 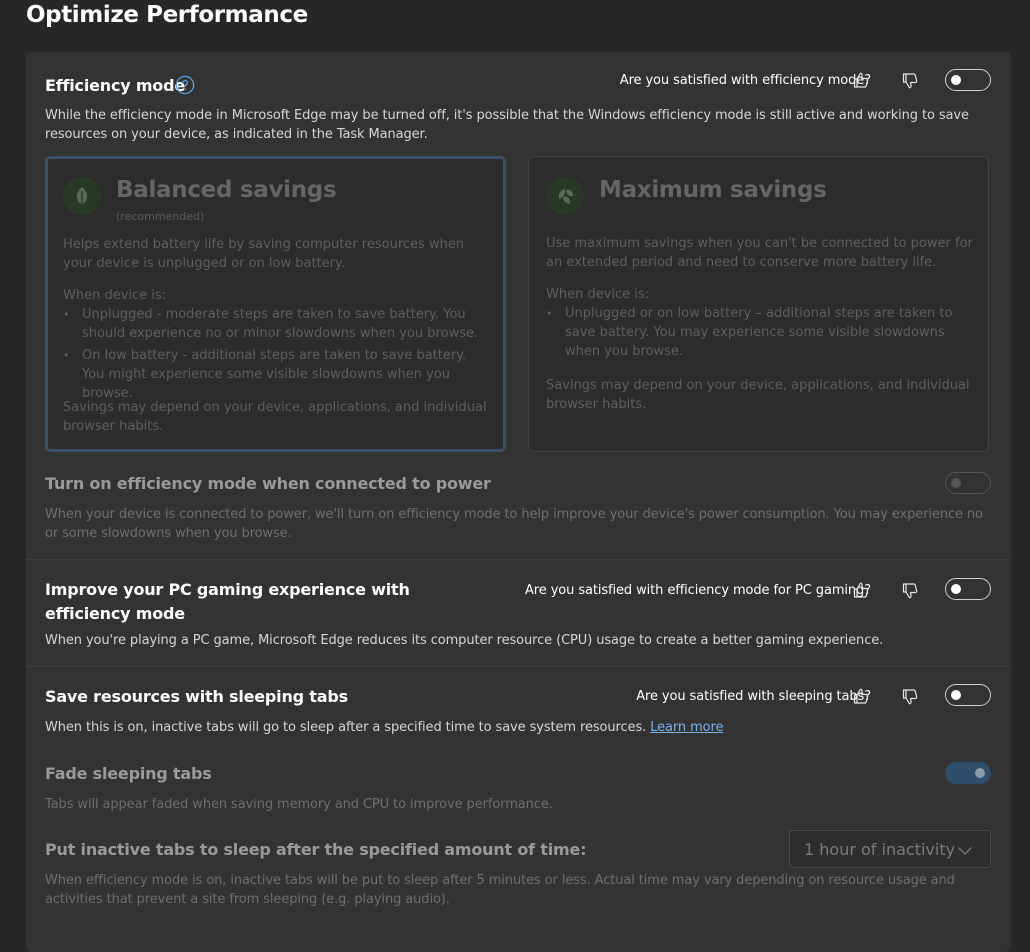 I want to click on dropdown-value: 1 hour of inactivity, so click(x=880, y=849).